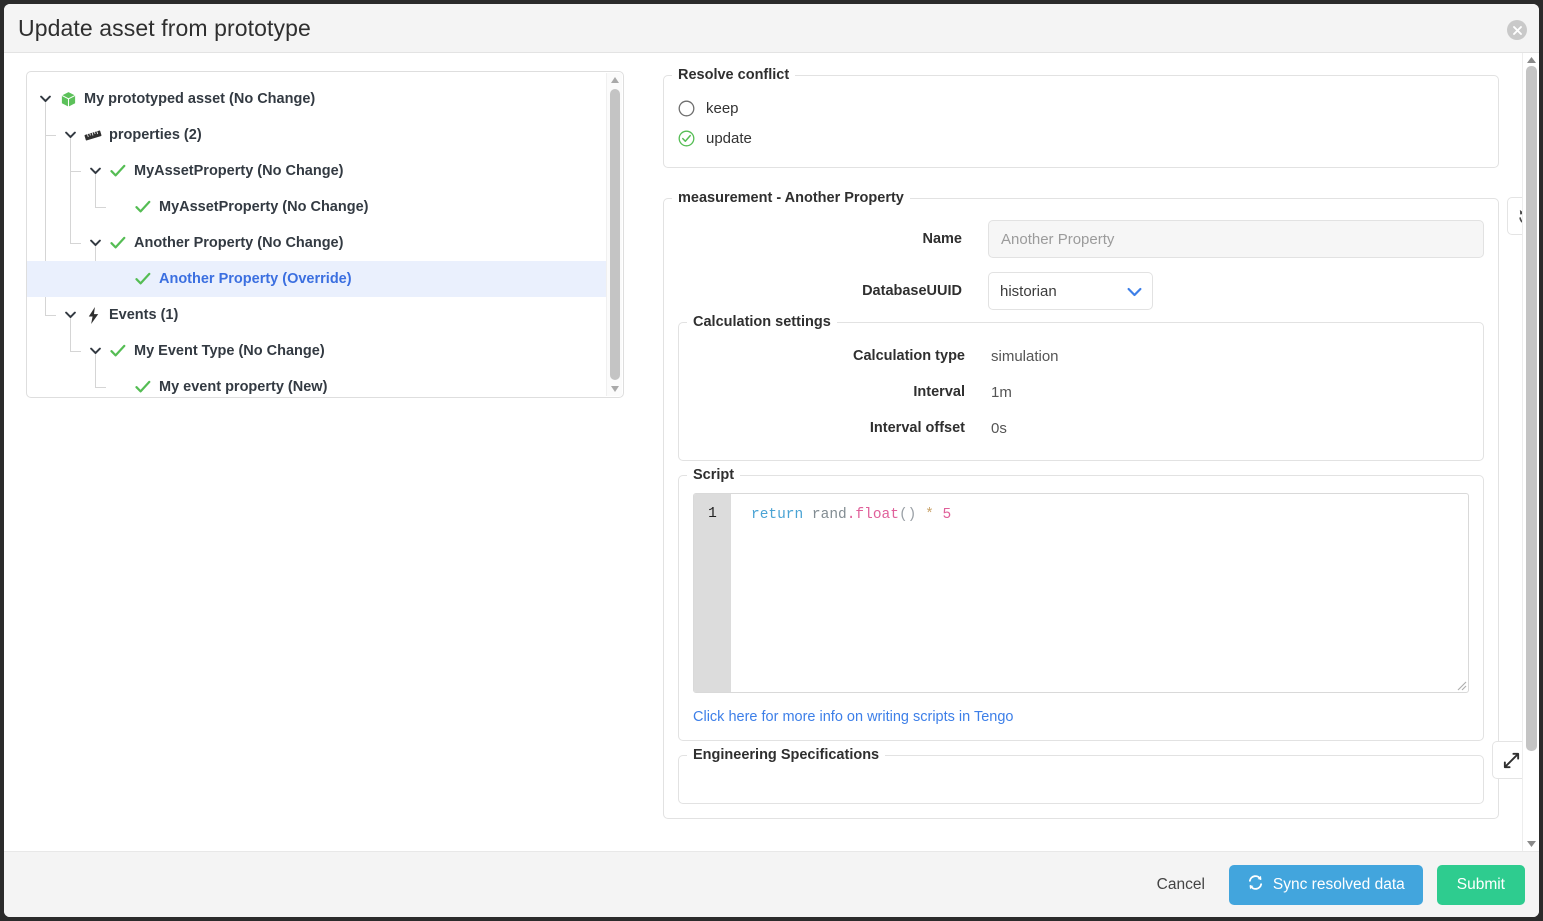  Describe the element at coordinates (264, 206) in the screenshot. I see `tree-node-label: MyAssetProperty (No Change)` at that location.